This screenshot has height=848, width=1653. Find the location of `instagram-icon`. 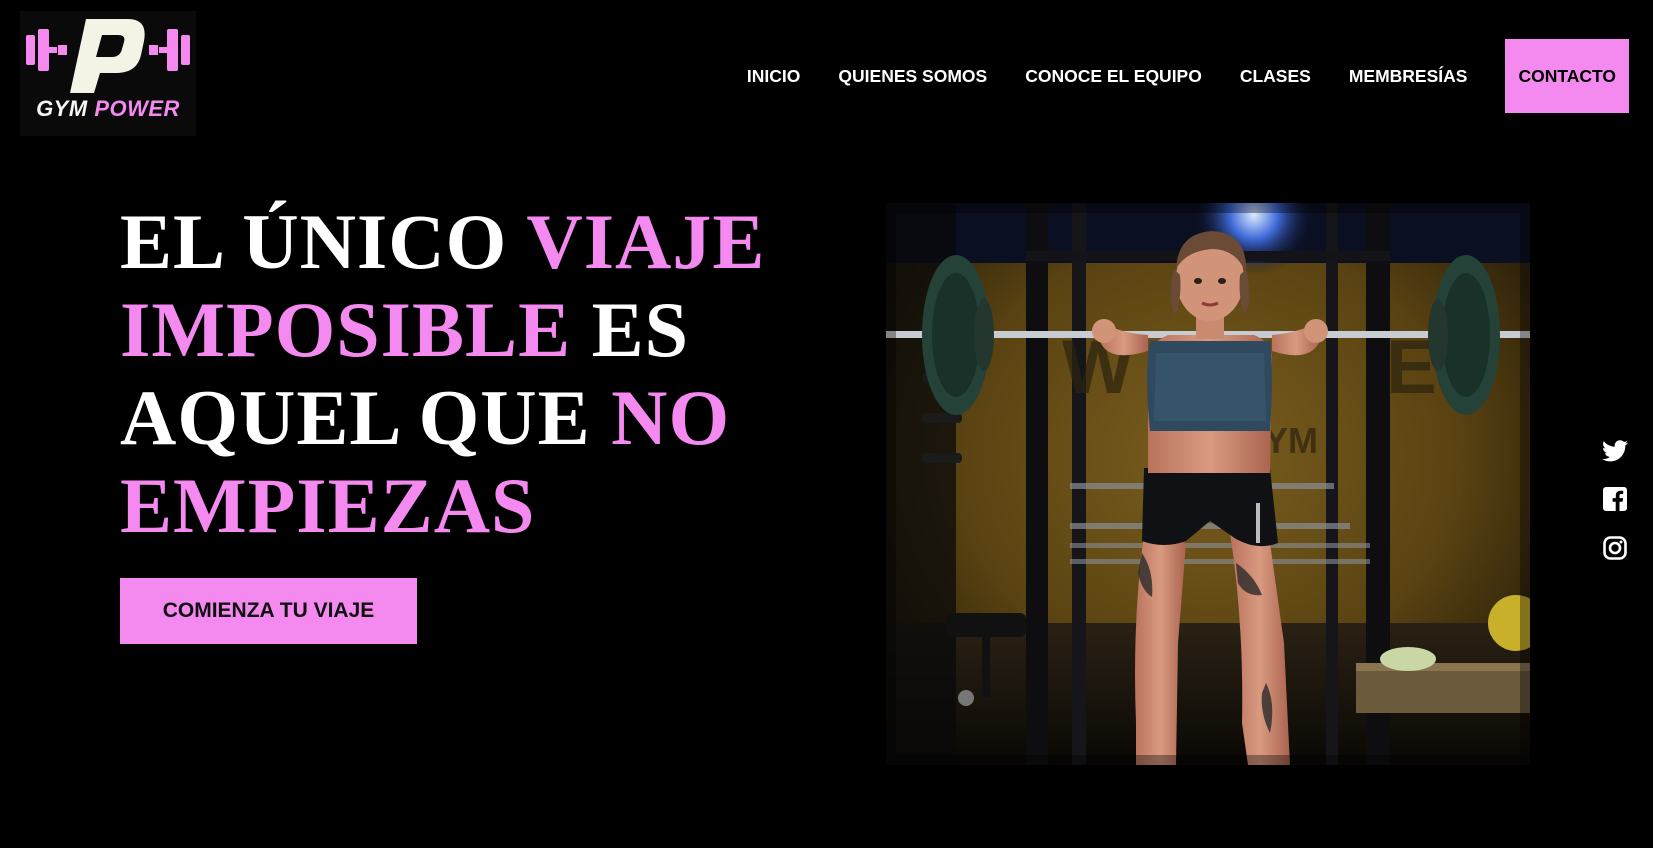

instagram-icon is located at coordinates (1615, 550).